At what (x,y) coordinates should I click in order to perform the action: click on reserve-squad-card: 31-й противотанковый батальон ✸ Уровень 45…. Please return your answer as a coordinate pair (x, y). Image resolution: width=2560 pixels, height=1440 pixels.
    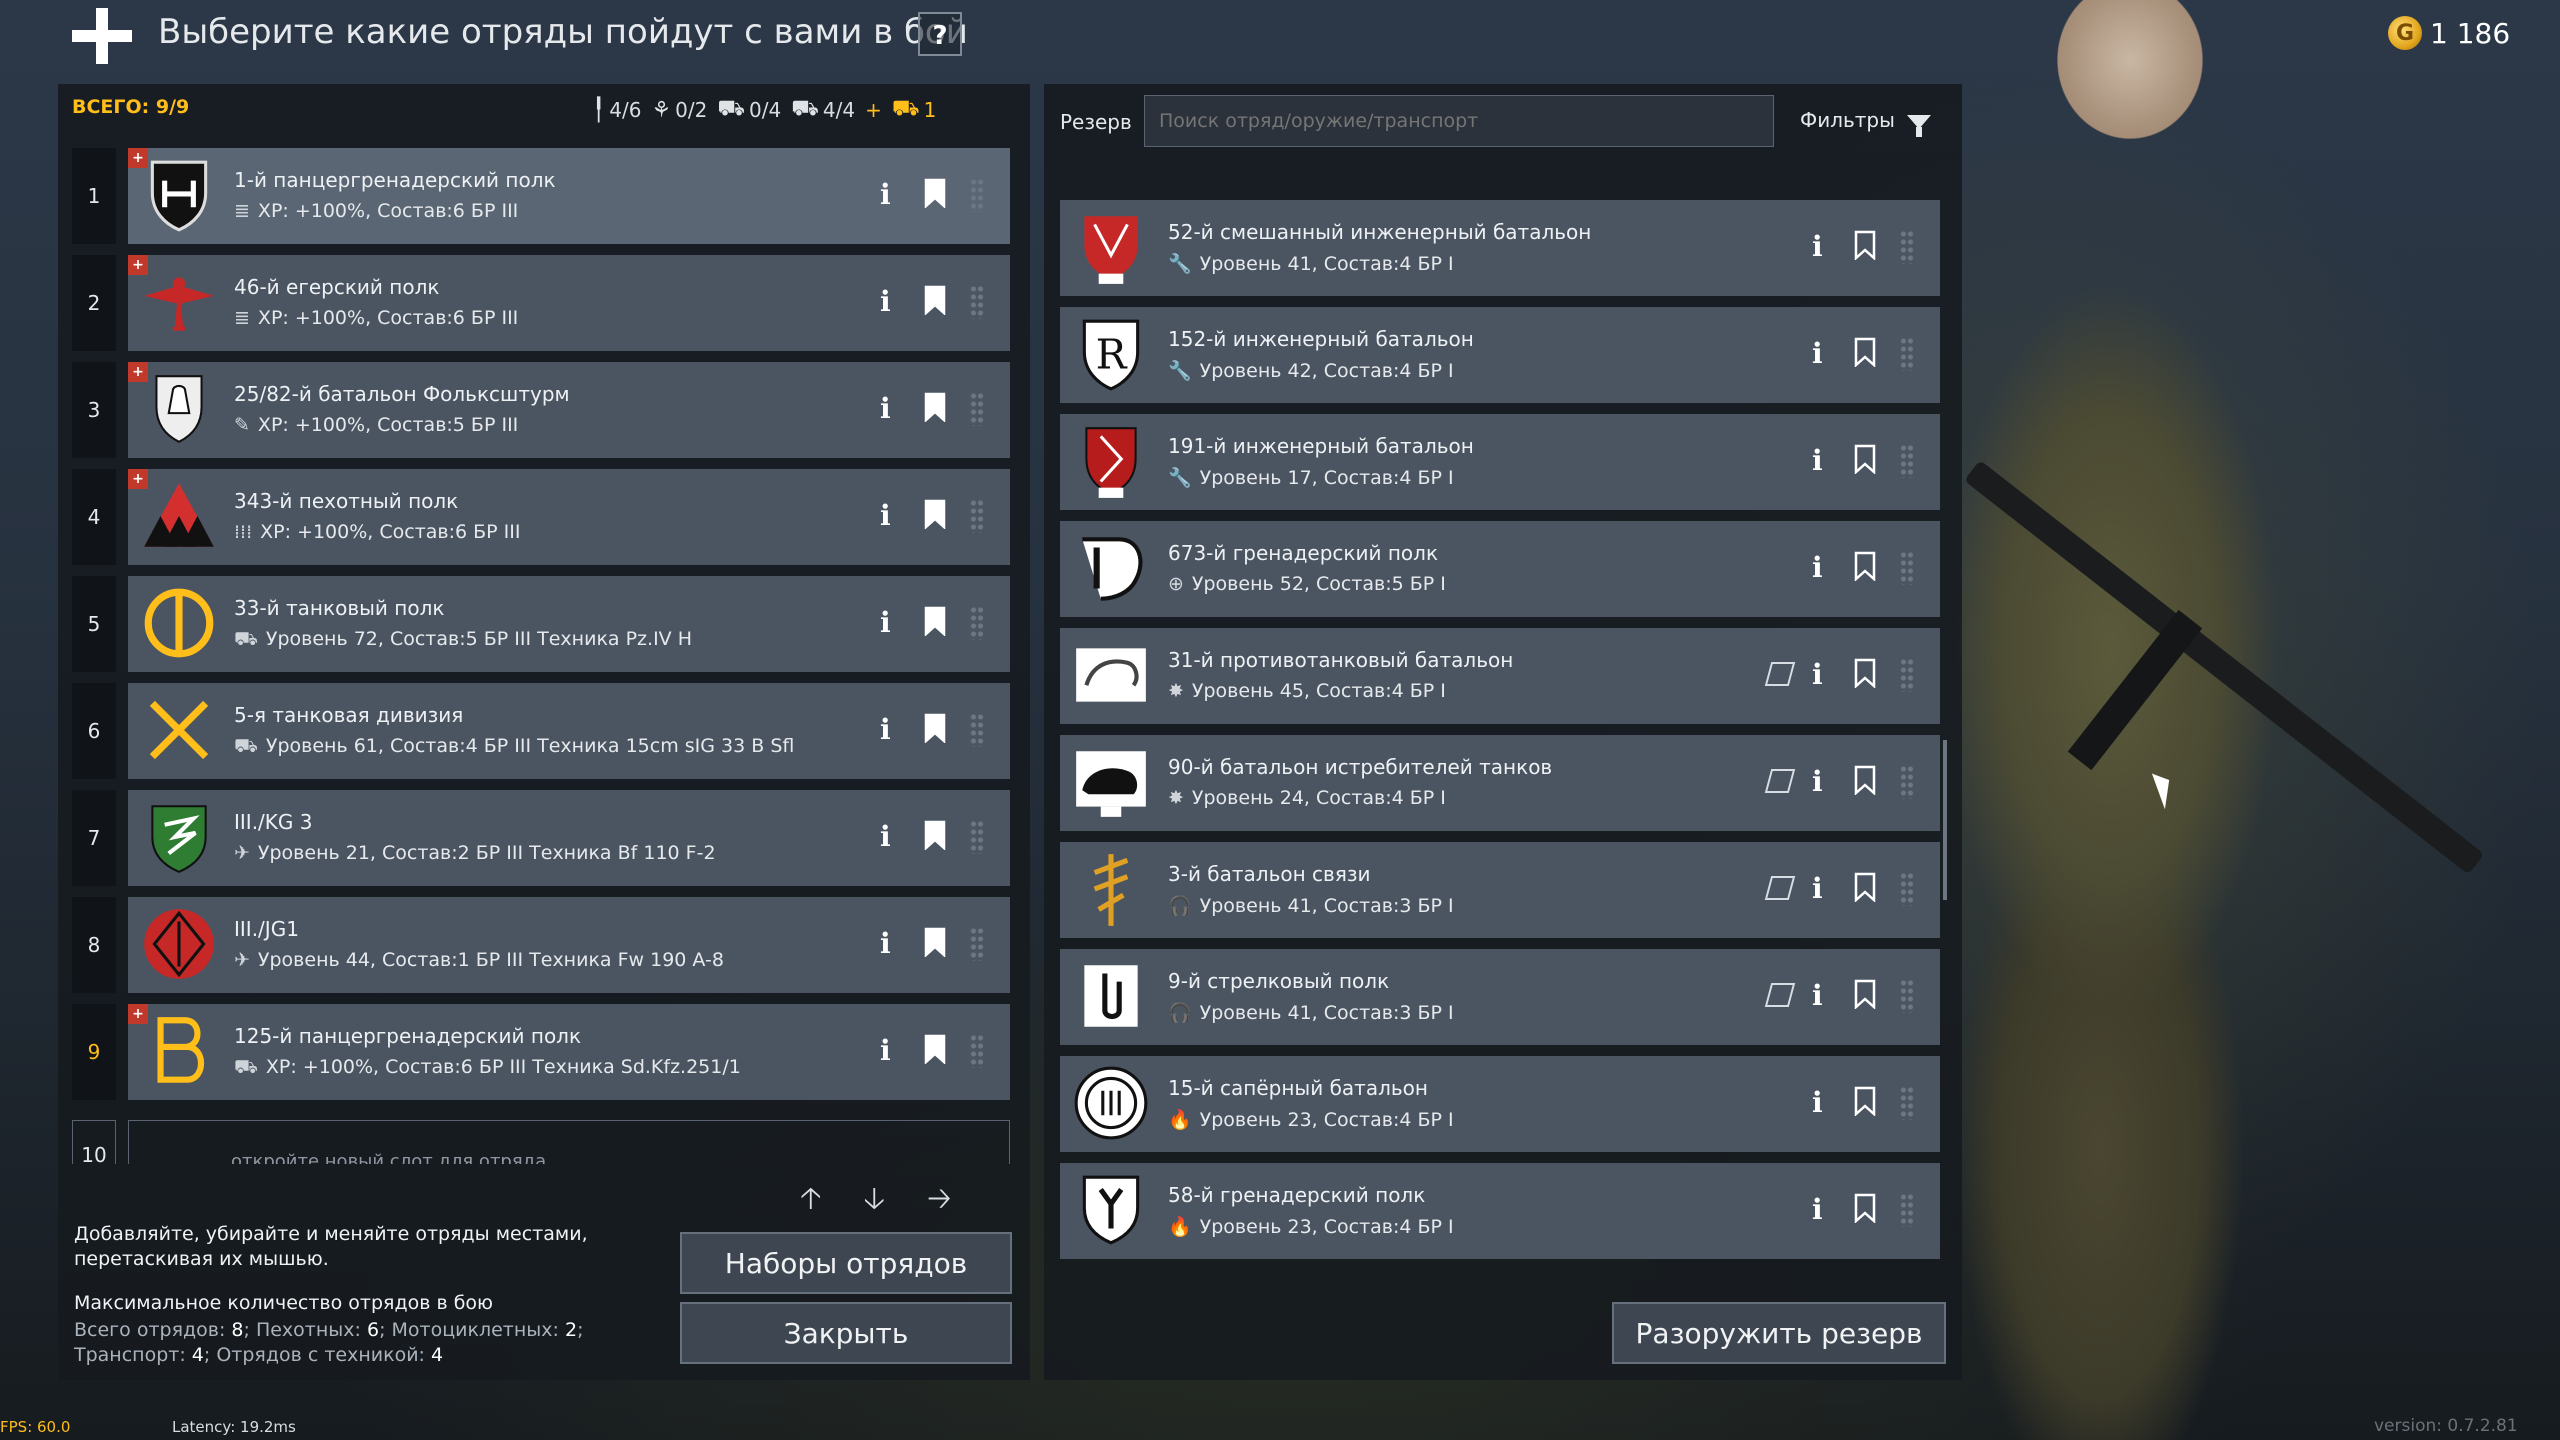
    Looking at the image, I should click on (1500, 676).